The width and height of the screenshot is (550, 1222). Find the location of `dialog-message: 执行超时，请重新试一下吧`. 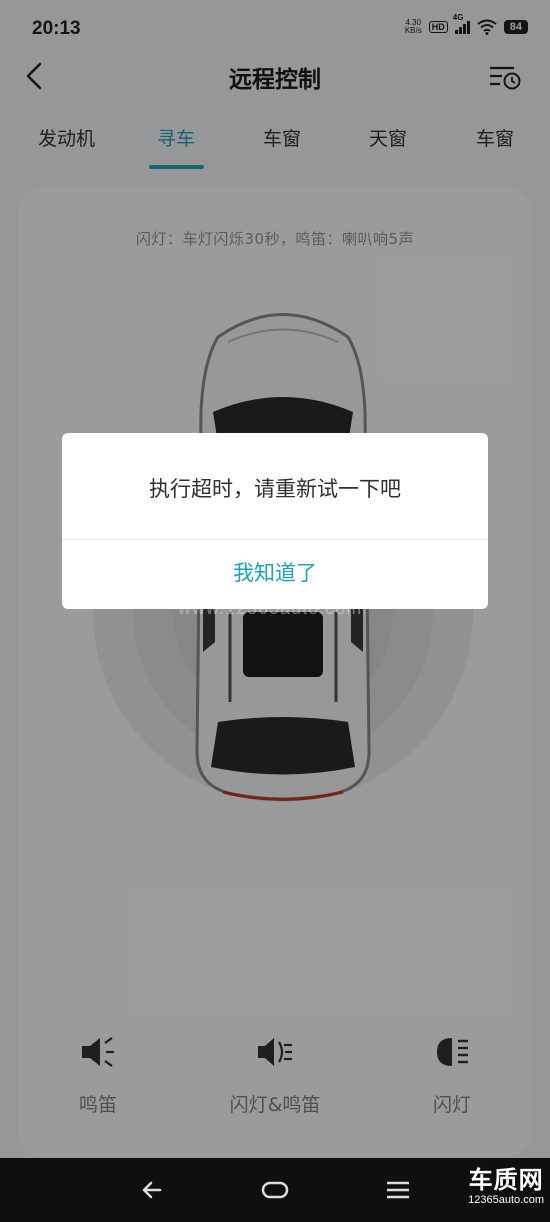

dialog-message: 执行超时，请重新试一下吧 is located at coordinates (275, 489).